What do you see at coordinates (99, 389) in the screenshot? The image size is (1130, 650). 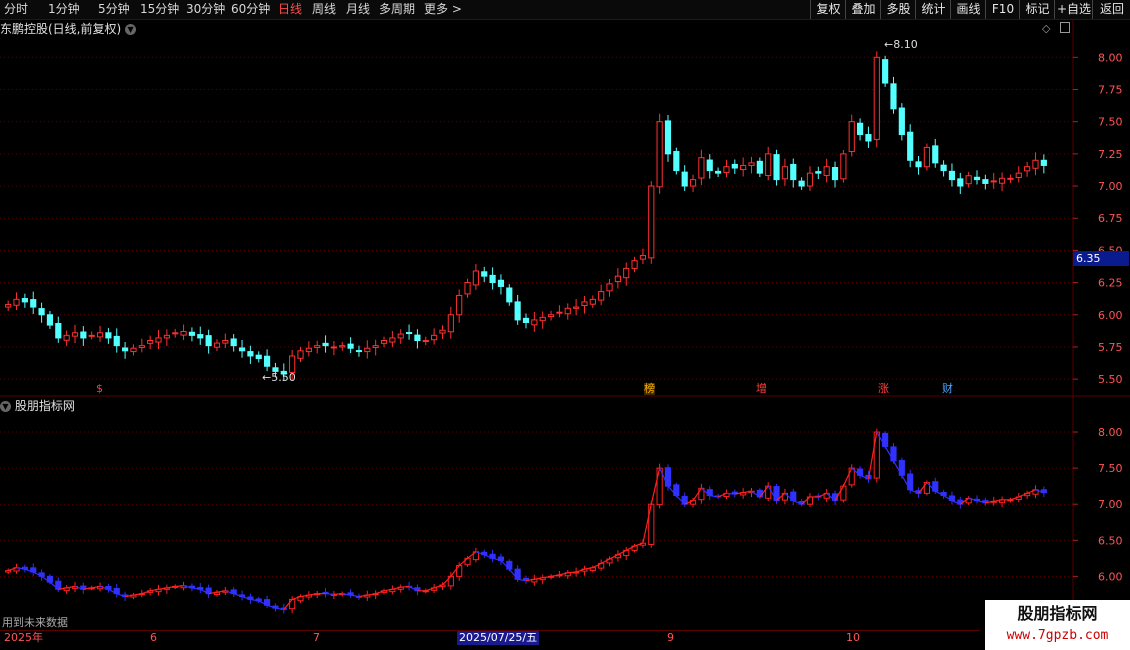 I see `event-marker-dividend: $` at bounding box center [99, 389].